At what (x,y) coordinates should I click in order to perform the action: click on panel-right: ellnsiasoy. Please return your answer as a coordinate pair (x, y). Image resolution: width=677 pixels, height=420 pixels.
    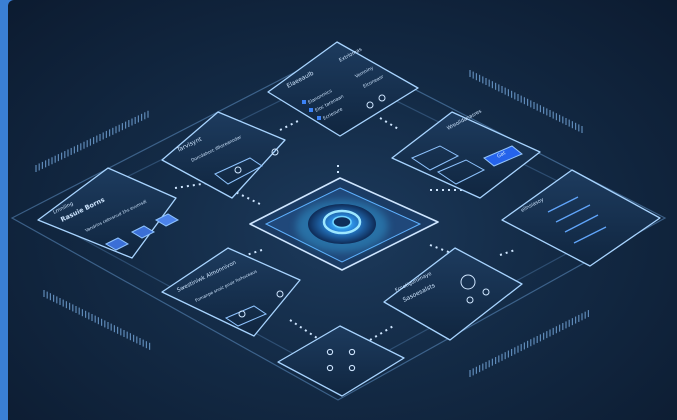
    Looking at the image, I should click on (581, 218).